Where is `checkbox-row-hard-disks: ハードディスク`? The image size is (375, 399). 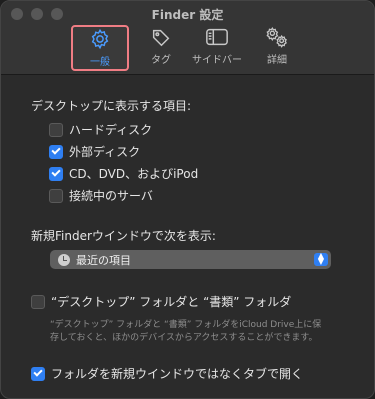
checkbox-row-hard-disks: ハードディスク is located at coordinates (100, 129).